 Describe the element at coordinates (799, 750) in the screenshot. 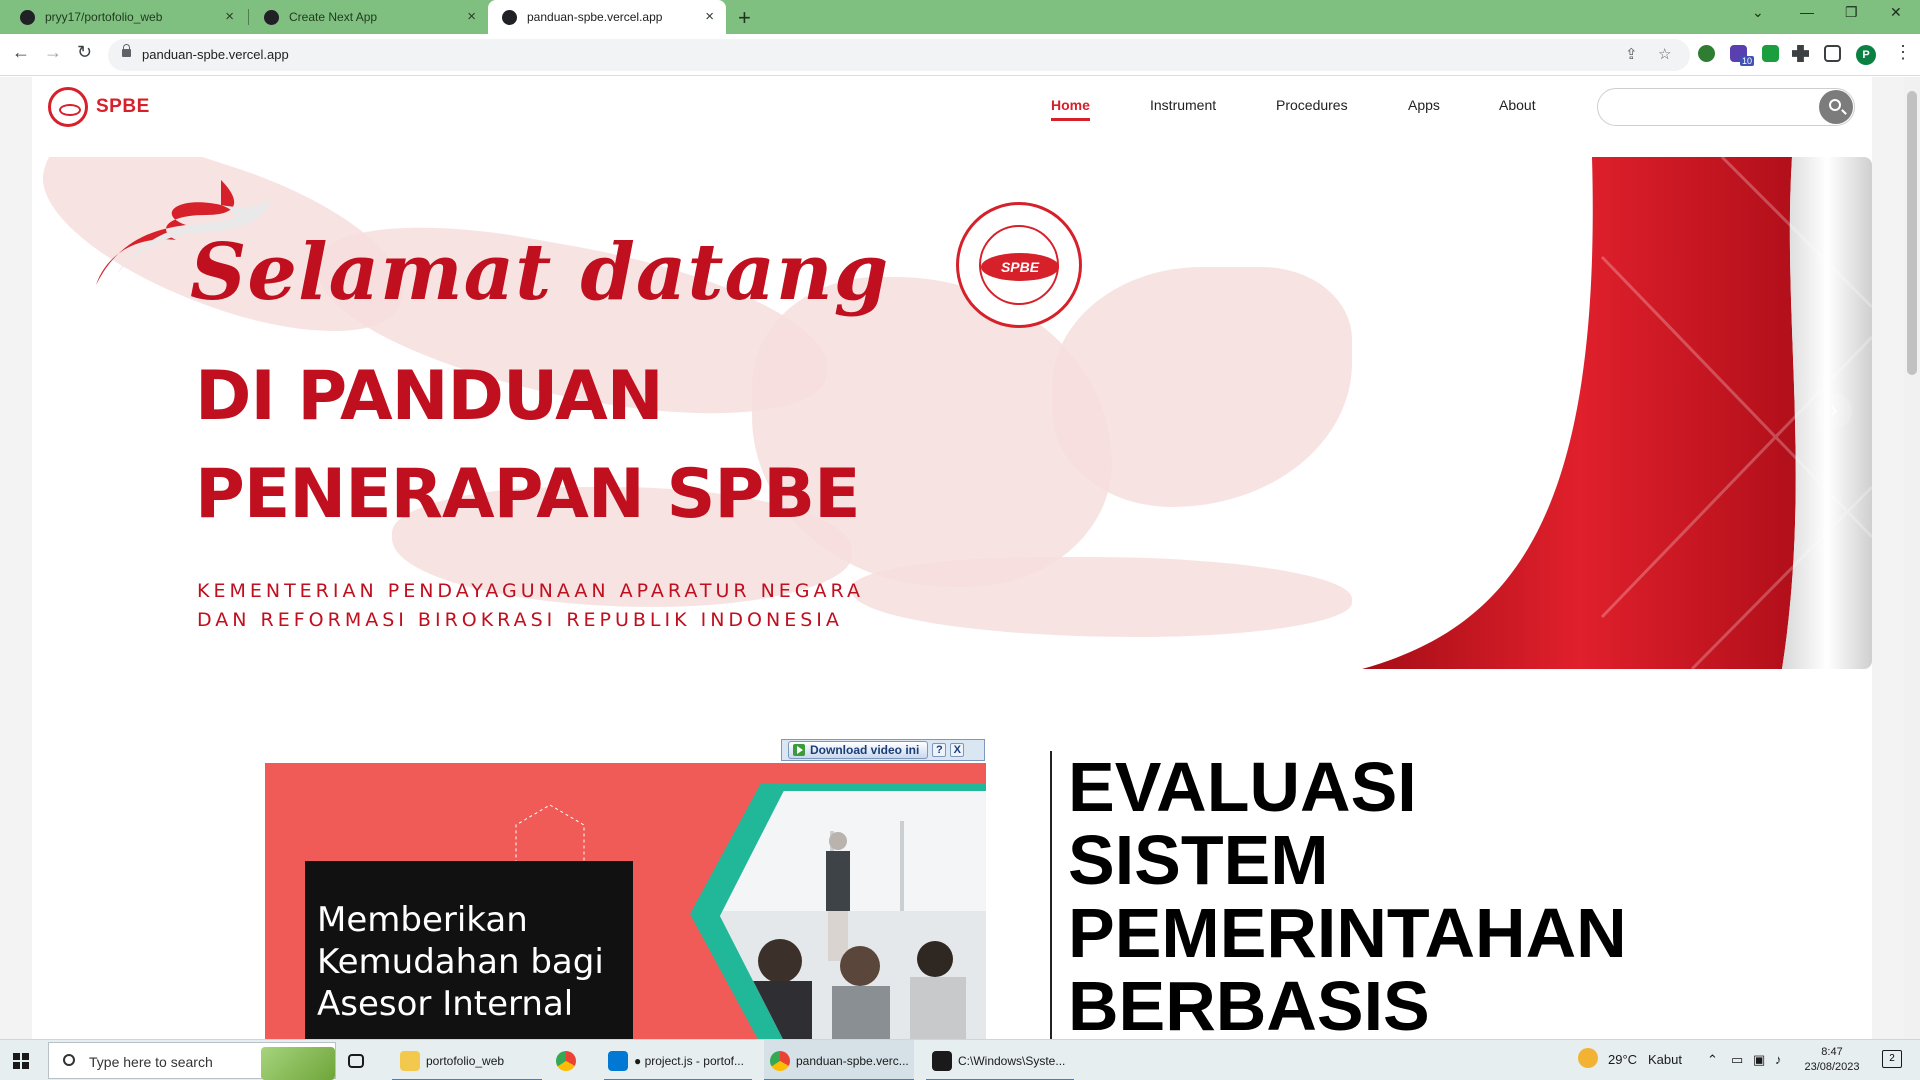

I see `play-icon` at that location.